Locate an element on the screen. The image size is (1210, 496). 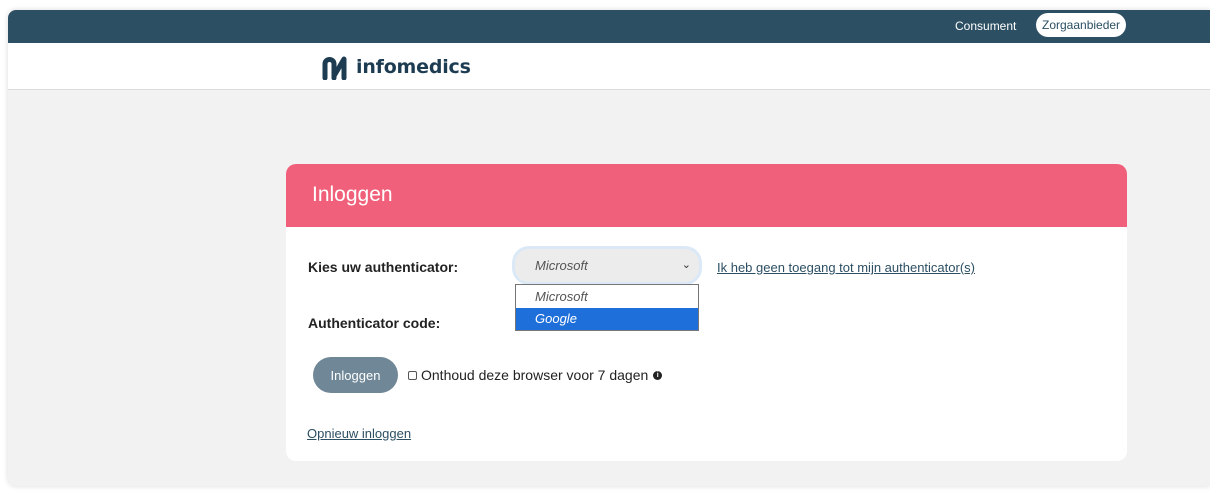
authenticator-dropdown-list: Microsoft Google is located at coordinates (607, 307).